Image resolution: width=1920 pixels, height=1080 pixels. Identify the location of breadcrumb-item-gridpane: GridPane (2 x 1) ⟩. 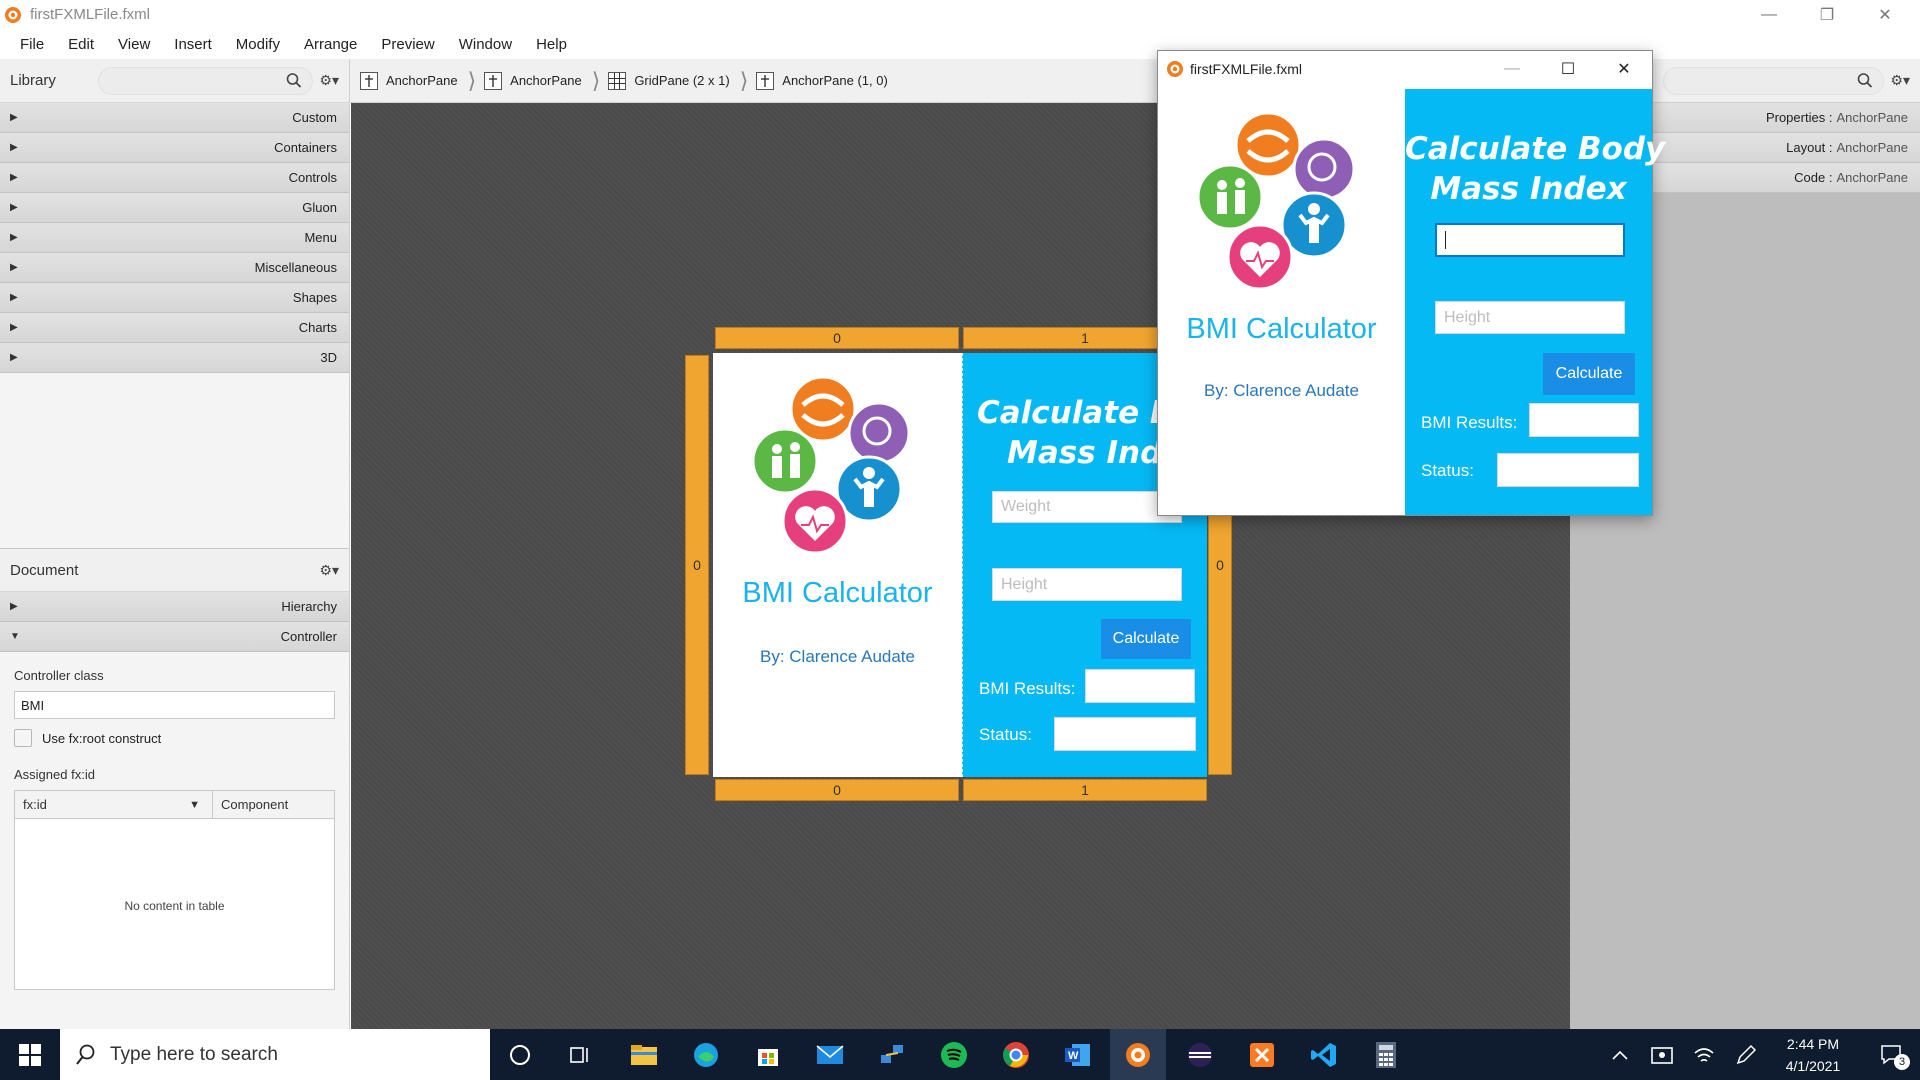
(678, 80).